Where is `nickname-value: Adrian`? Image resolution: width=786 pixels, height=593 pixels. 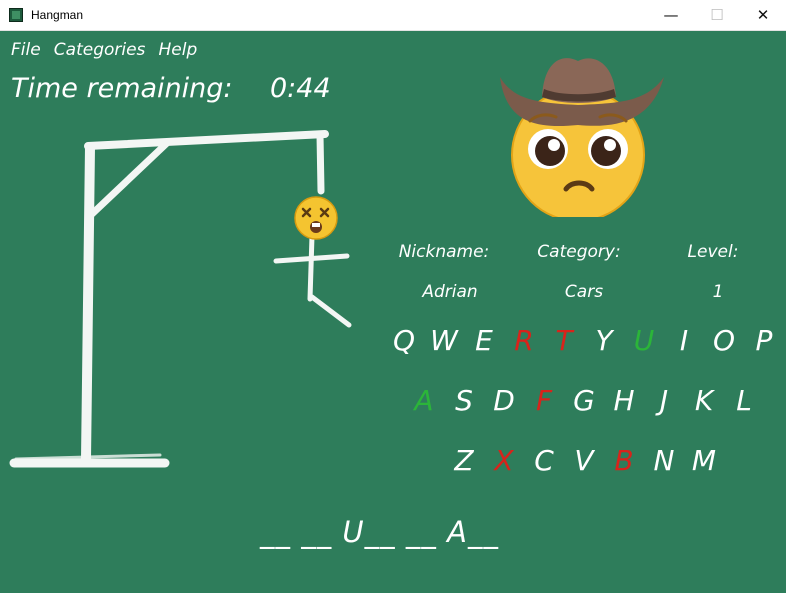
nickname-value: Adrian is located at coordinates (450, 292).